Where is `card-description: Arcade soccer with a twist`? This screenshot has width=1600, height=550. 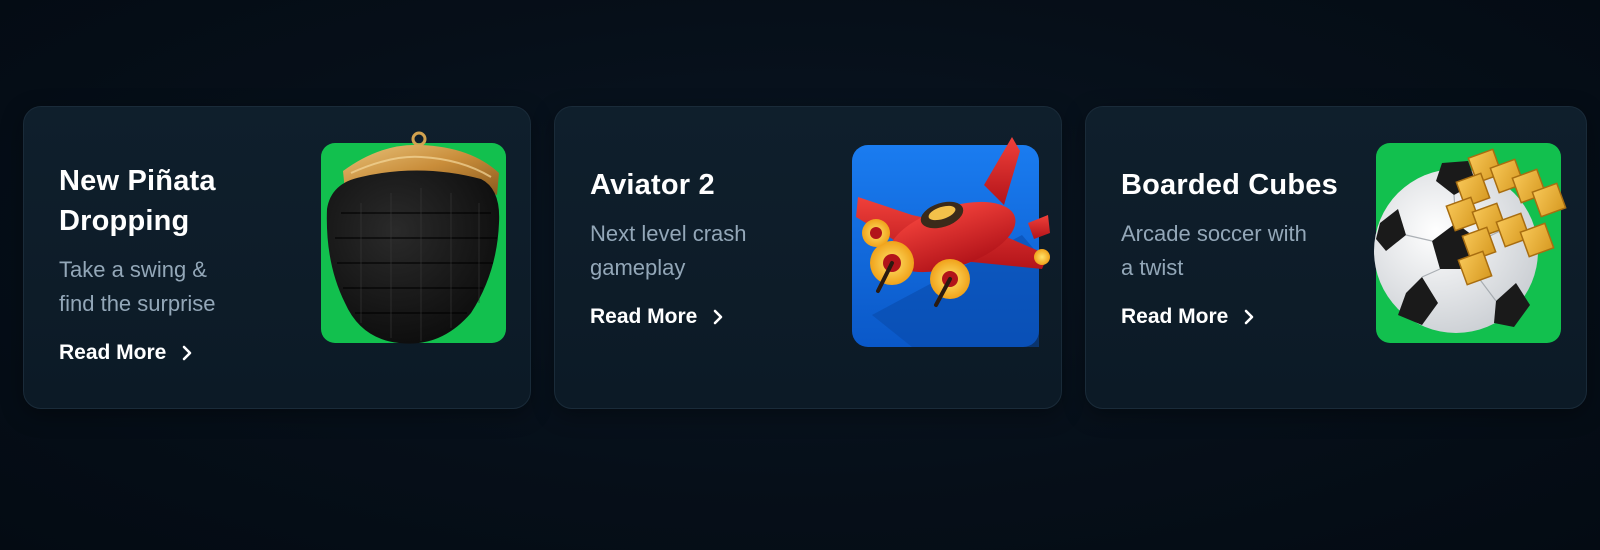 card-description: Arcade soccer with a twist is located at coordinates (1246, 251).